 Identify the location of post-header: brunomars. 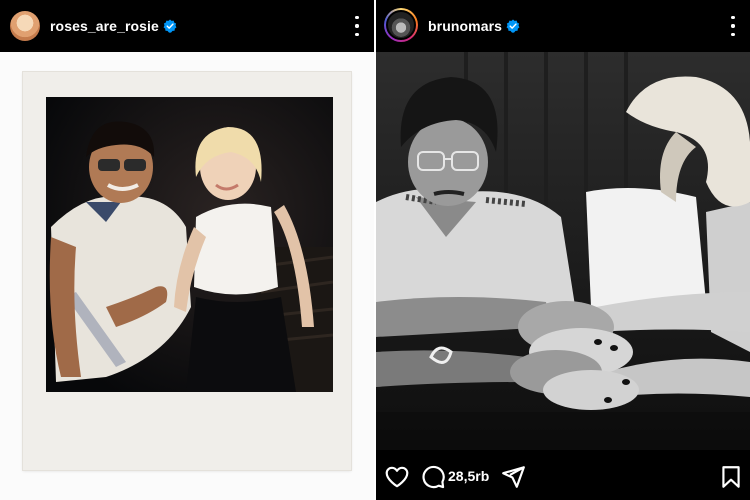
(563, 26).